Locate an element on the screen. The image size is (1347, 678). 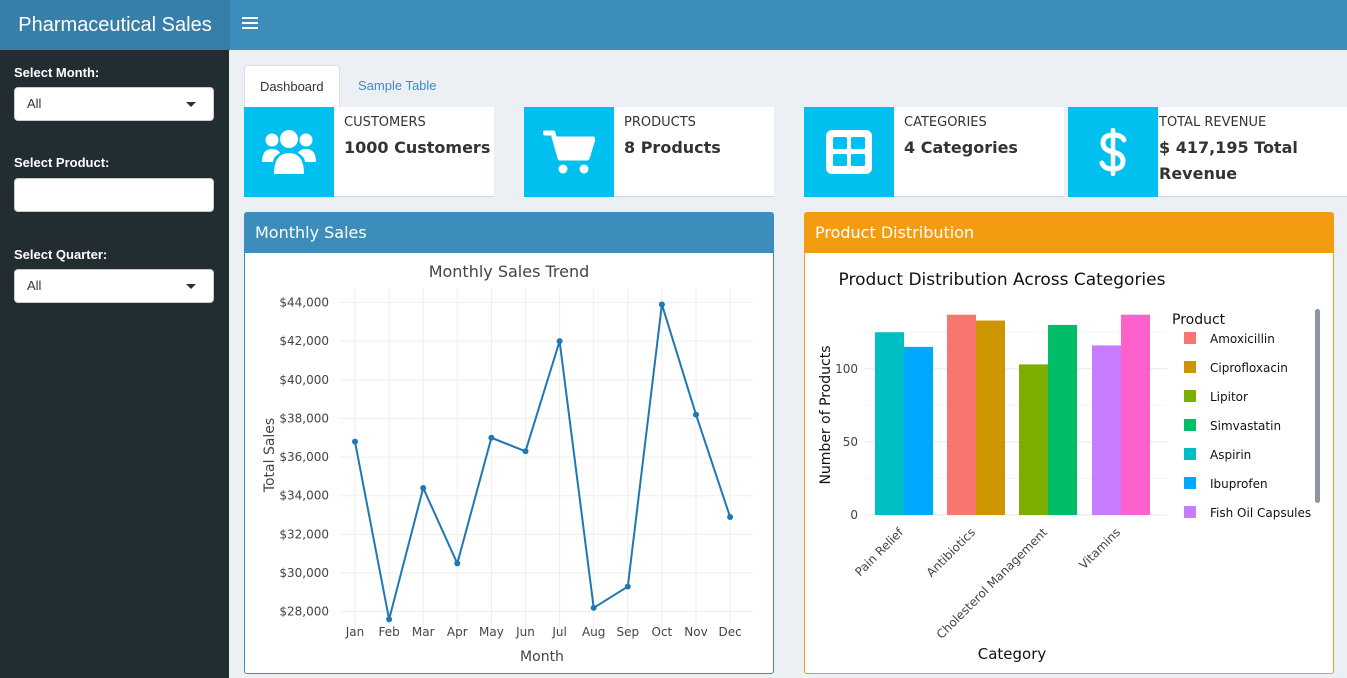
legend-item-label: Aspirin is located at coordinates (1230, 455).